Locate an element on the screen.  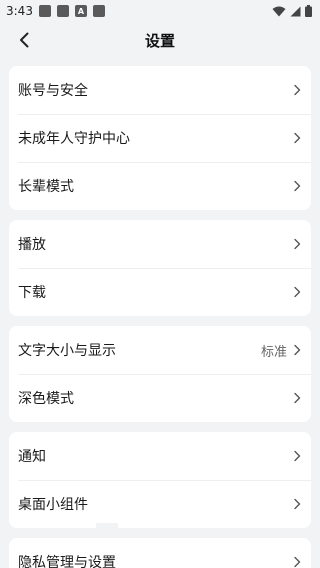
status-right is located at coordinates (292, 11).